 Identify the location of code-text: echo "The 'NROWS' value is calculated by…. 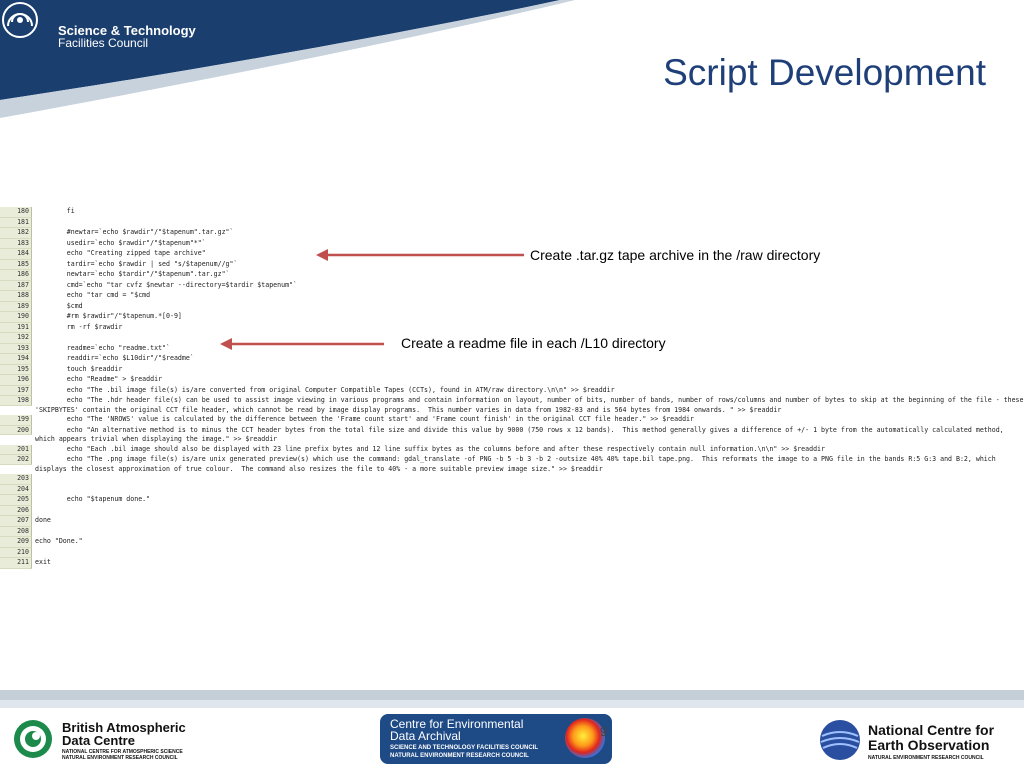
(364, 419).